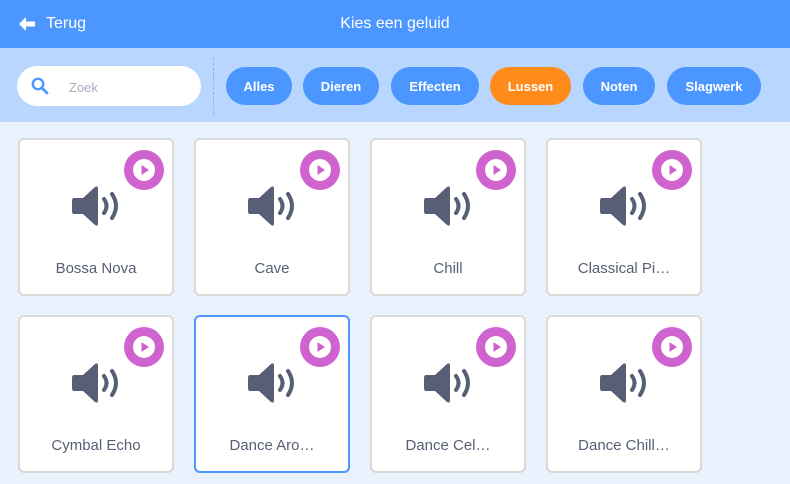  I want to click on back-button: Terug, so click(52, 24).